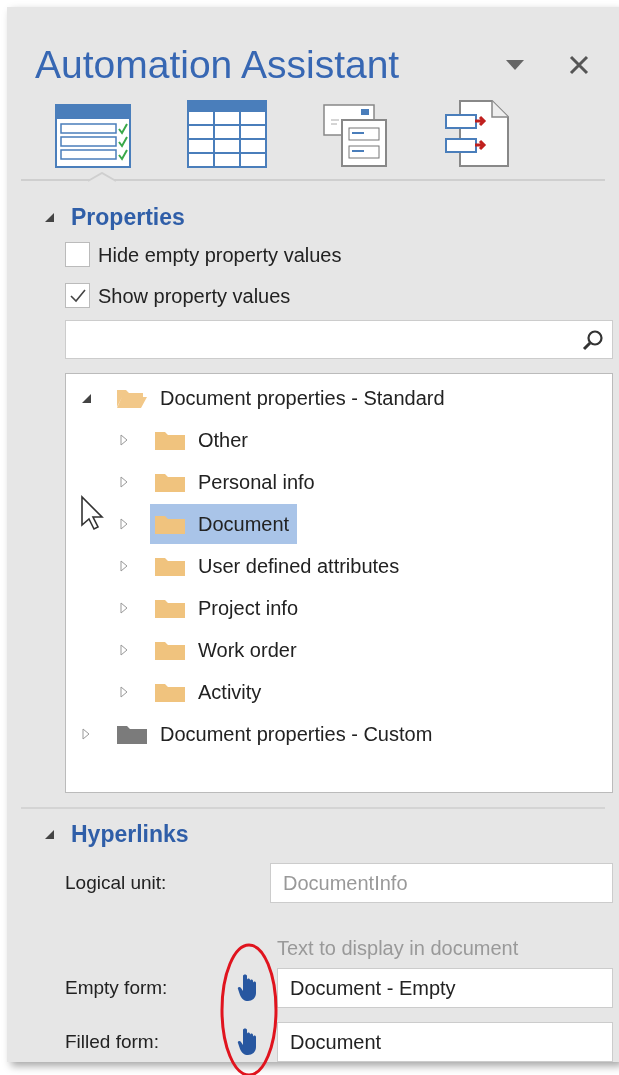 Image resolution: width=619 pixels, height=1075 pixels. What do you see at coordinates (236, 482) in the screenshot?
I see `tree-item: Personal info` at bounding box center [236, 482].